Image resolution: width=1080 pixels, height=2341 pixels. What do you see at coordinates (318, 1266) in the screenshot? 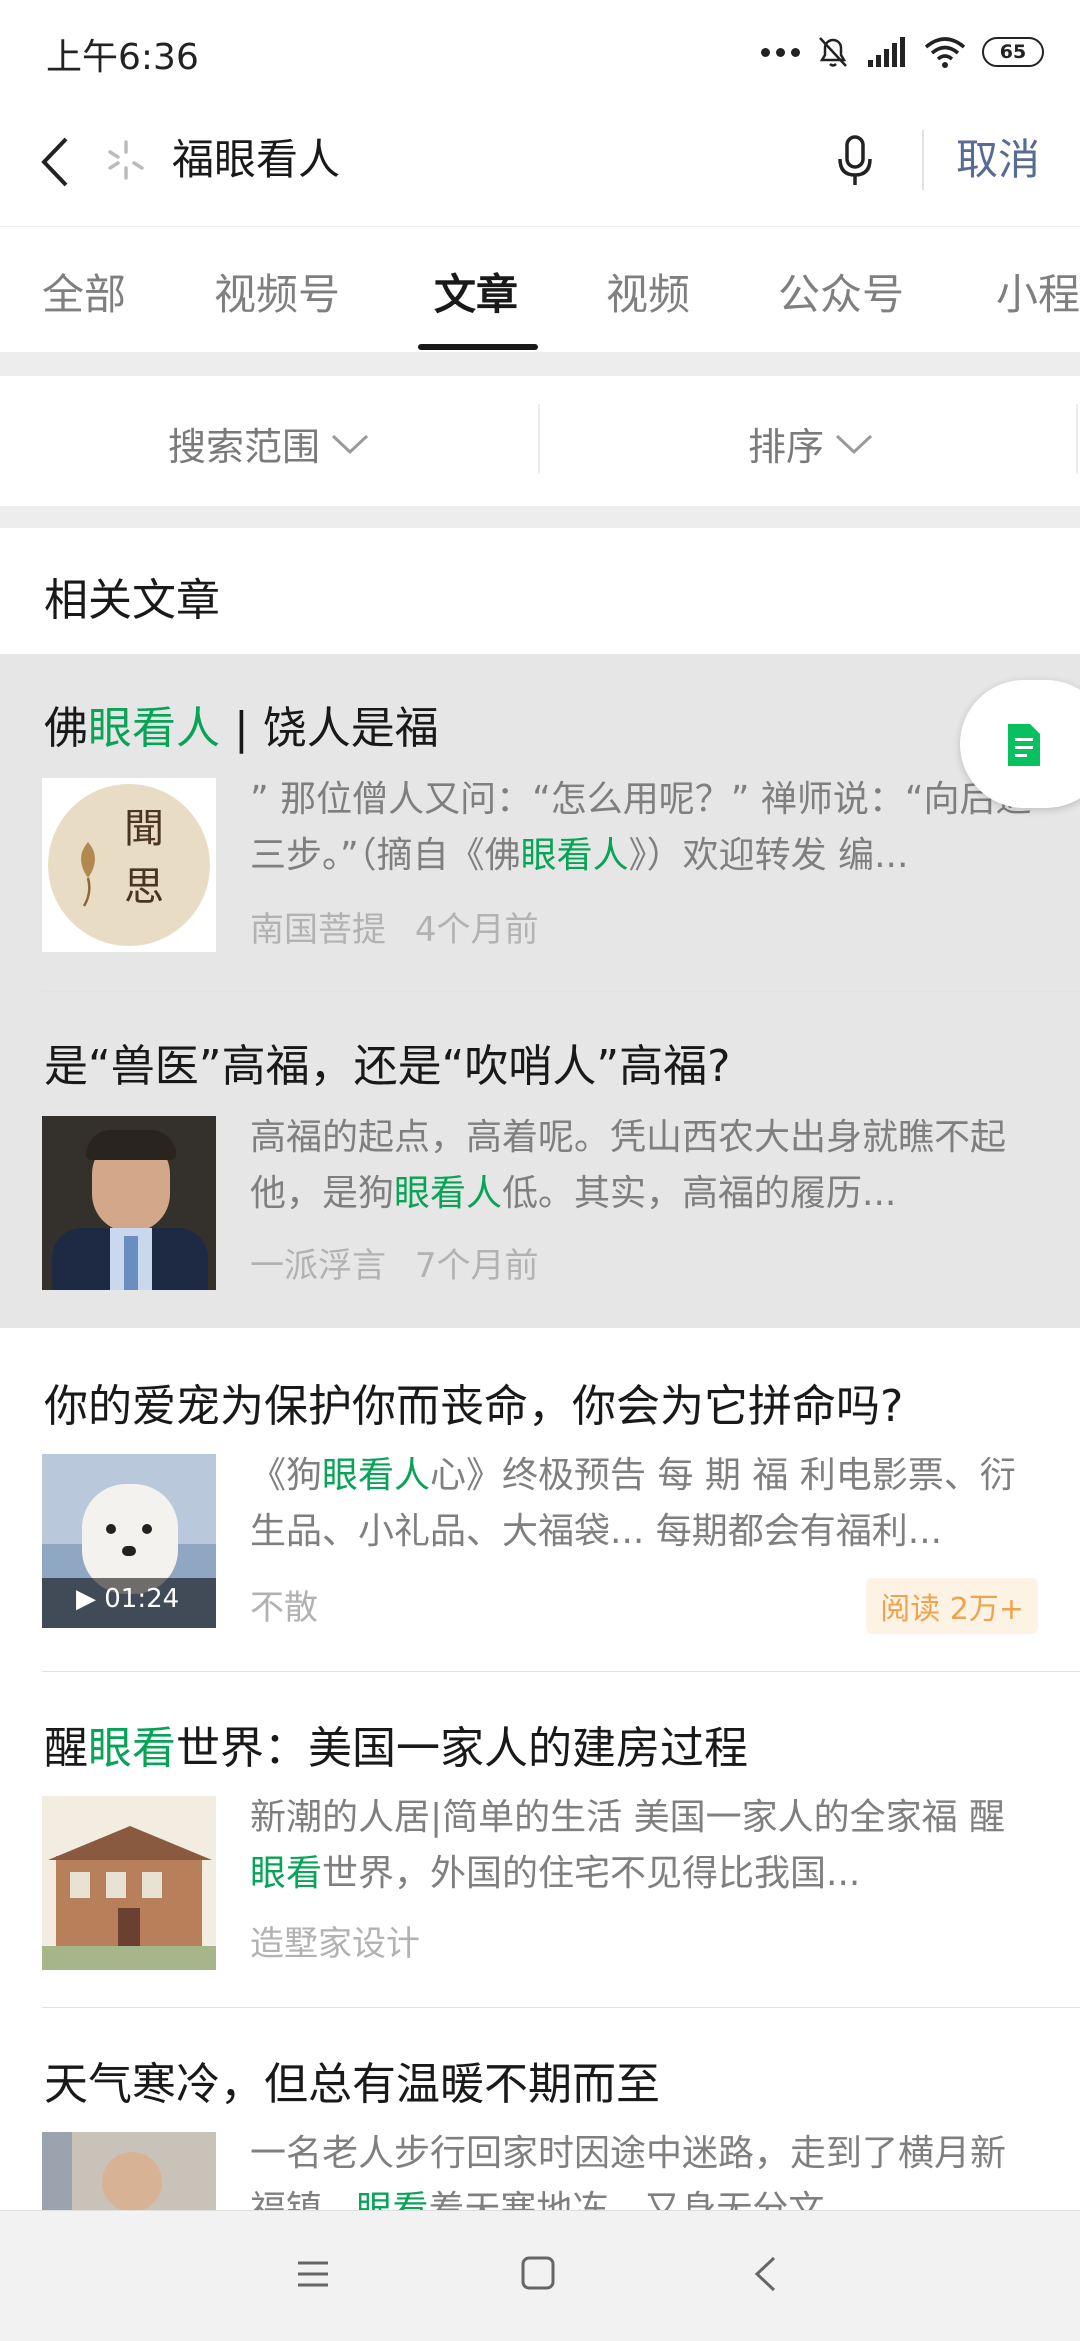
I see `article-source: 一派浮言` at bounding box center [318, 1266].